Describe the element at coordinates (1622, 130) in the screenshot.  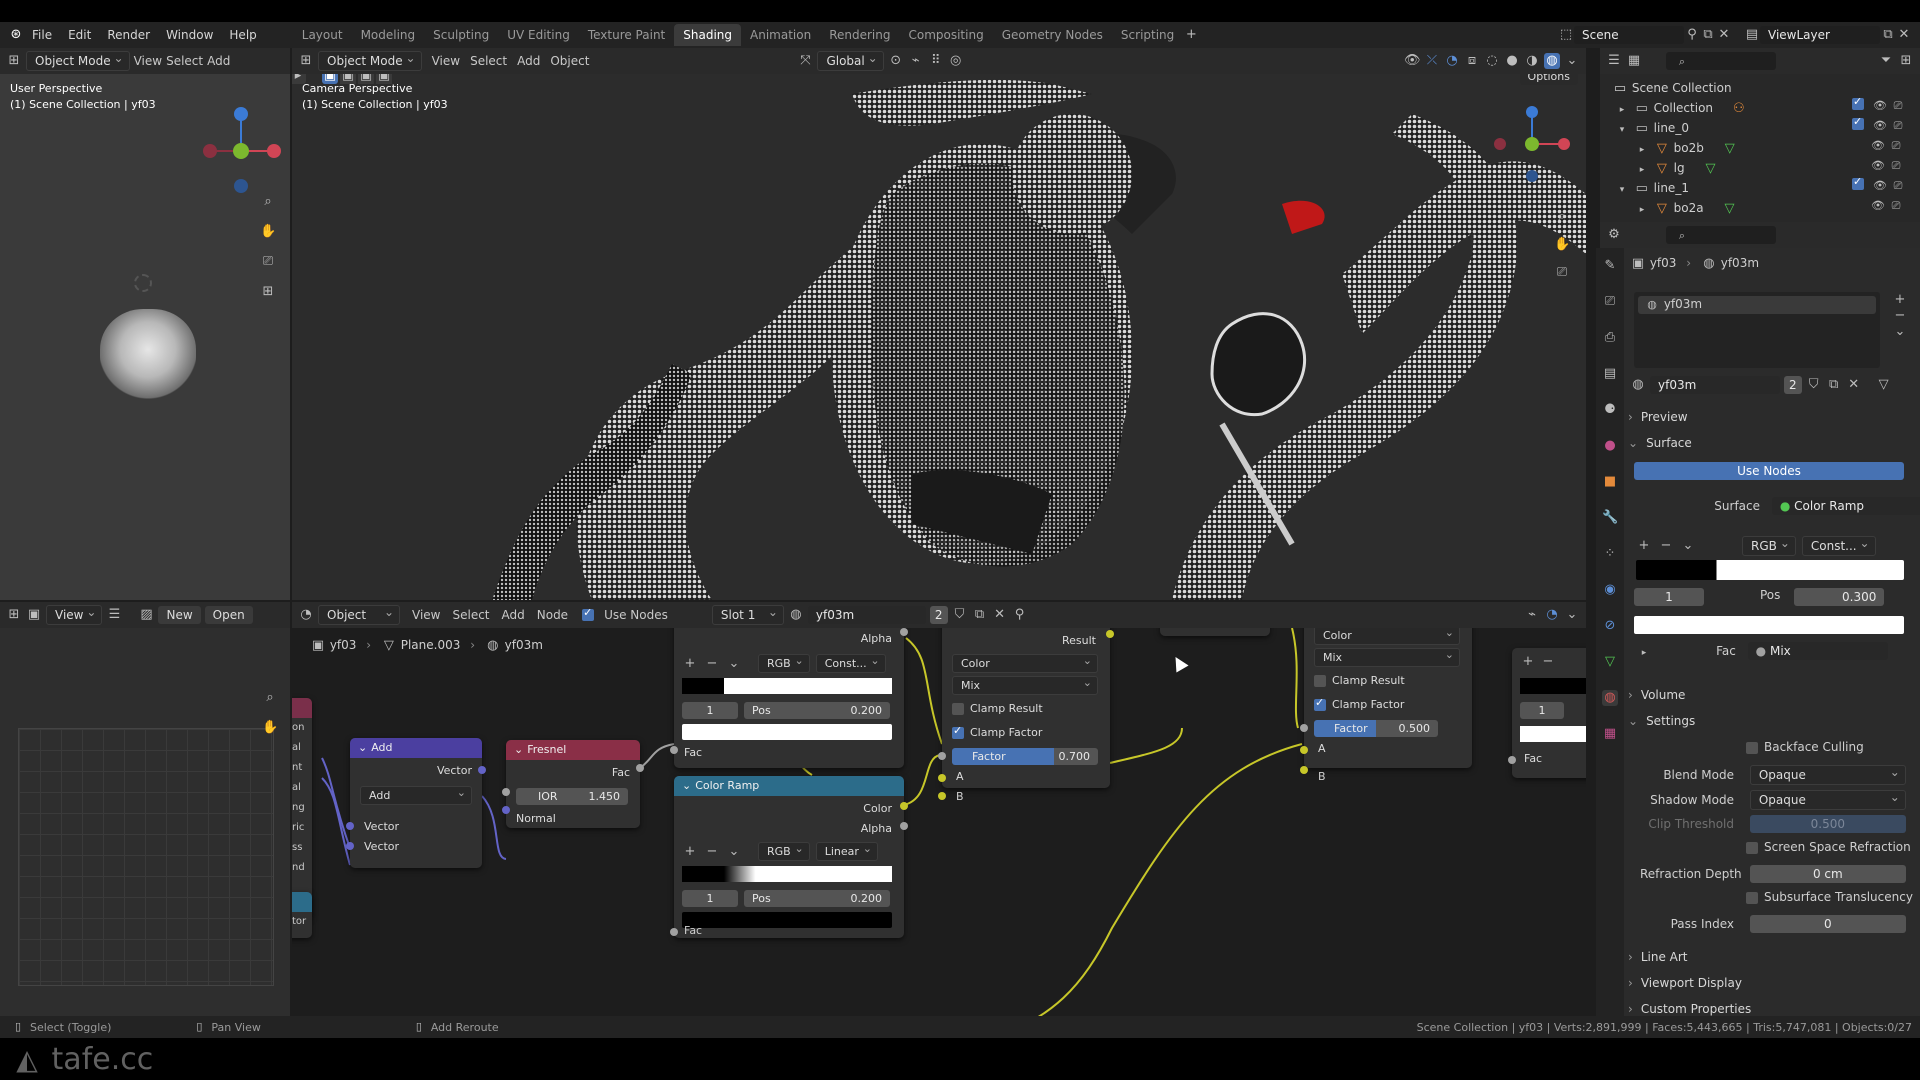
I see `collapse-icon: ▾` at that location.